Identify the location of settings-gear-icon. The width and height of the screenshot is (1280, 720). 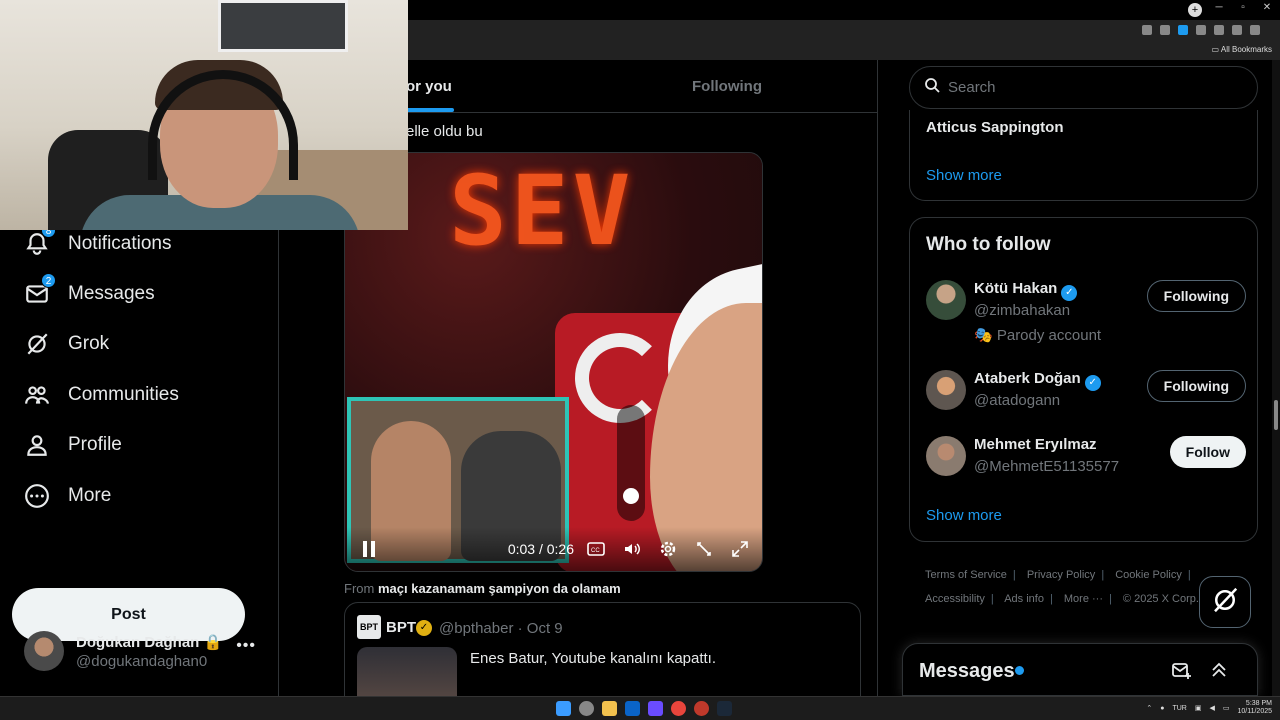
(668, 549).